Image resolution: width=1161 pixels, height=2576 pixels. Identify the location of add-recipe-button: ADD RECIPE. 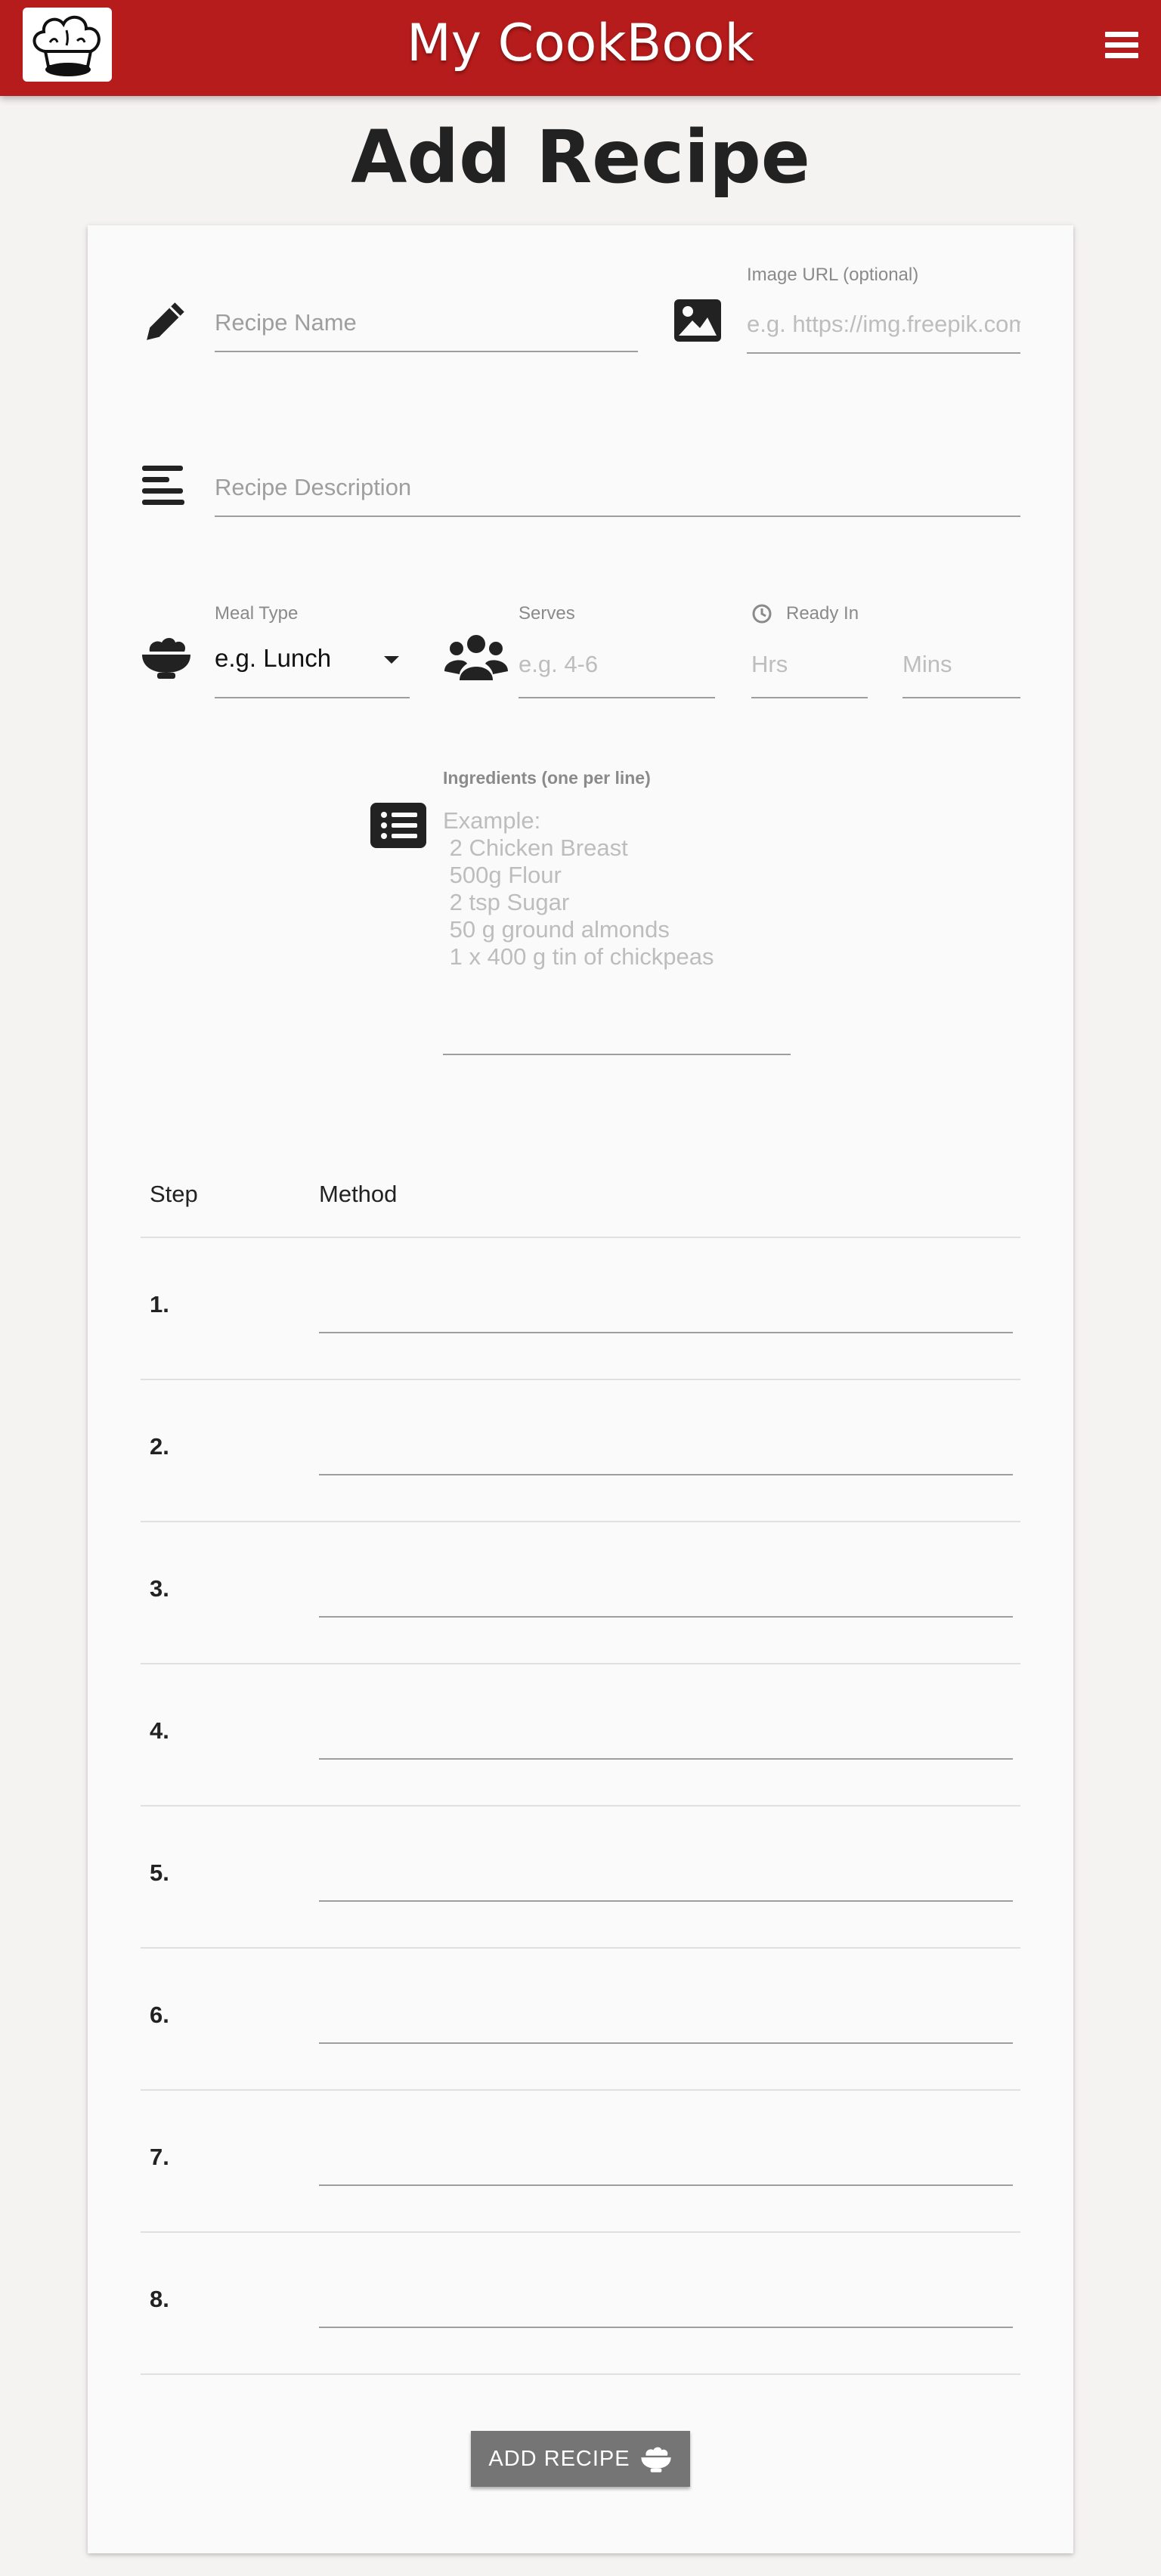
(580, 2459).